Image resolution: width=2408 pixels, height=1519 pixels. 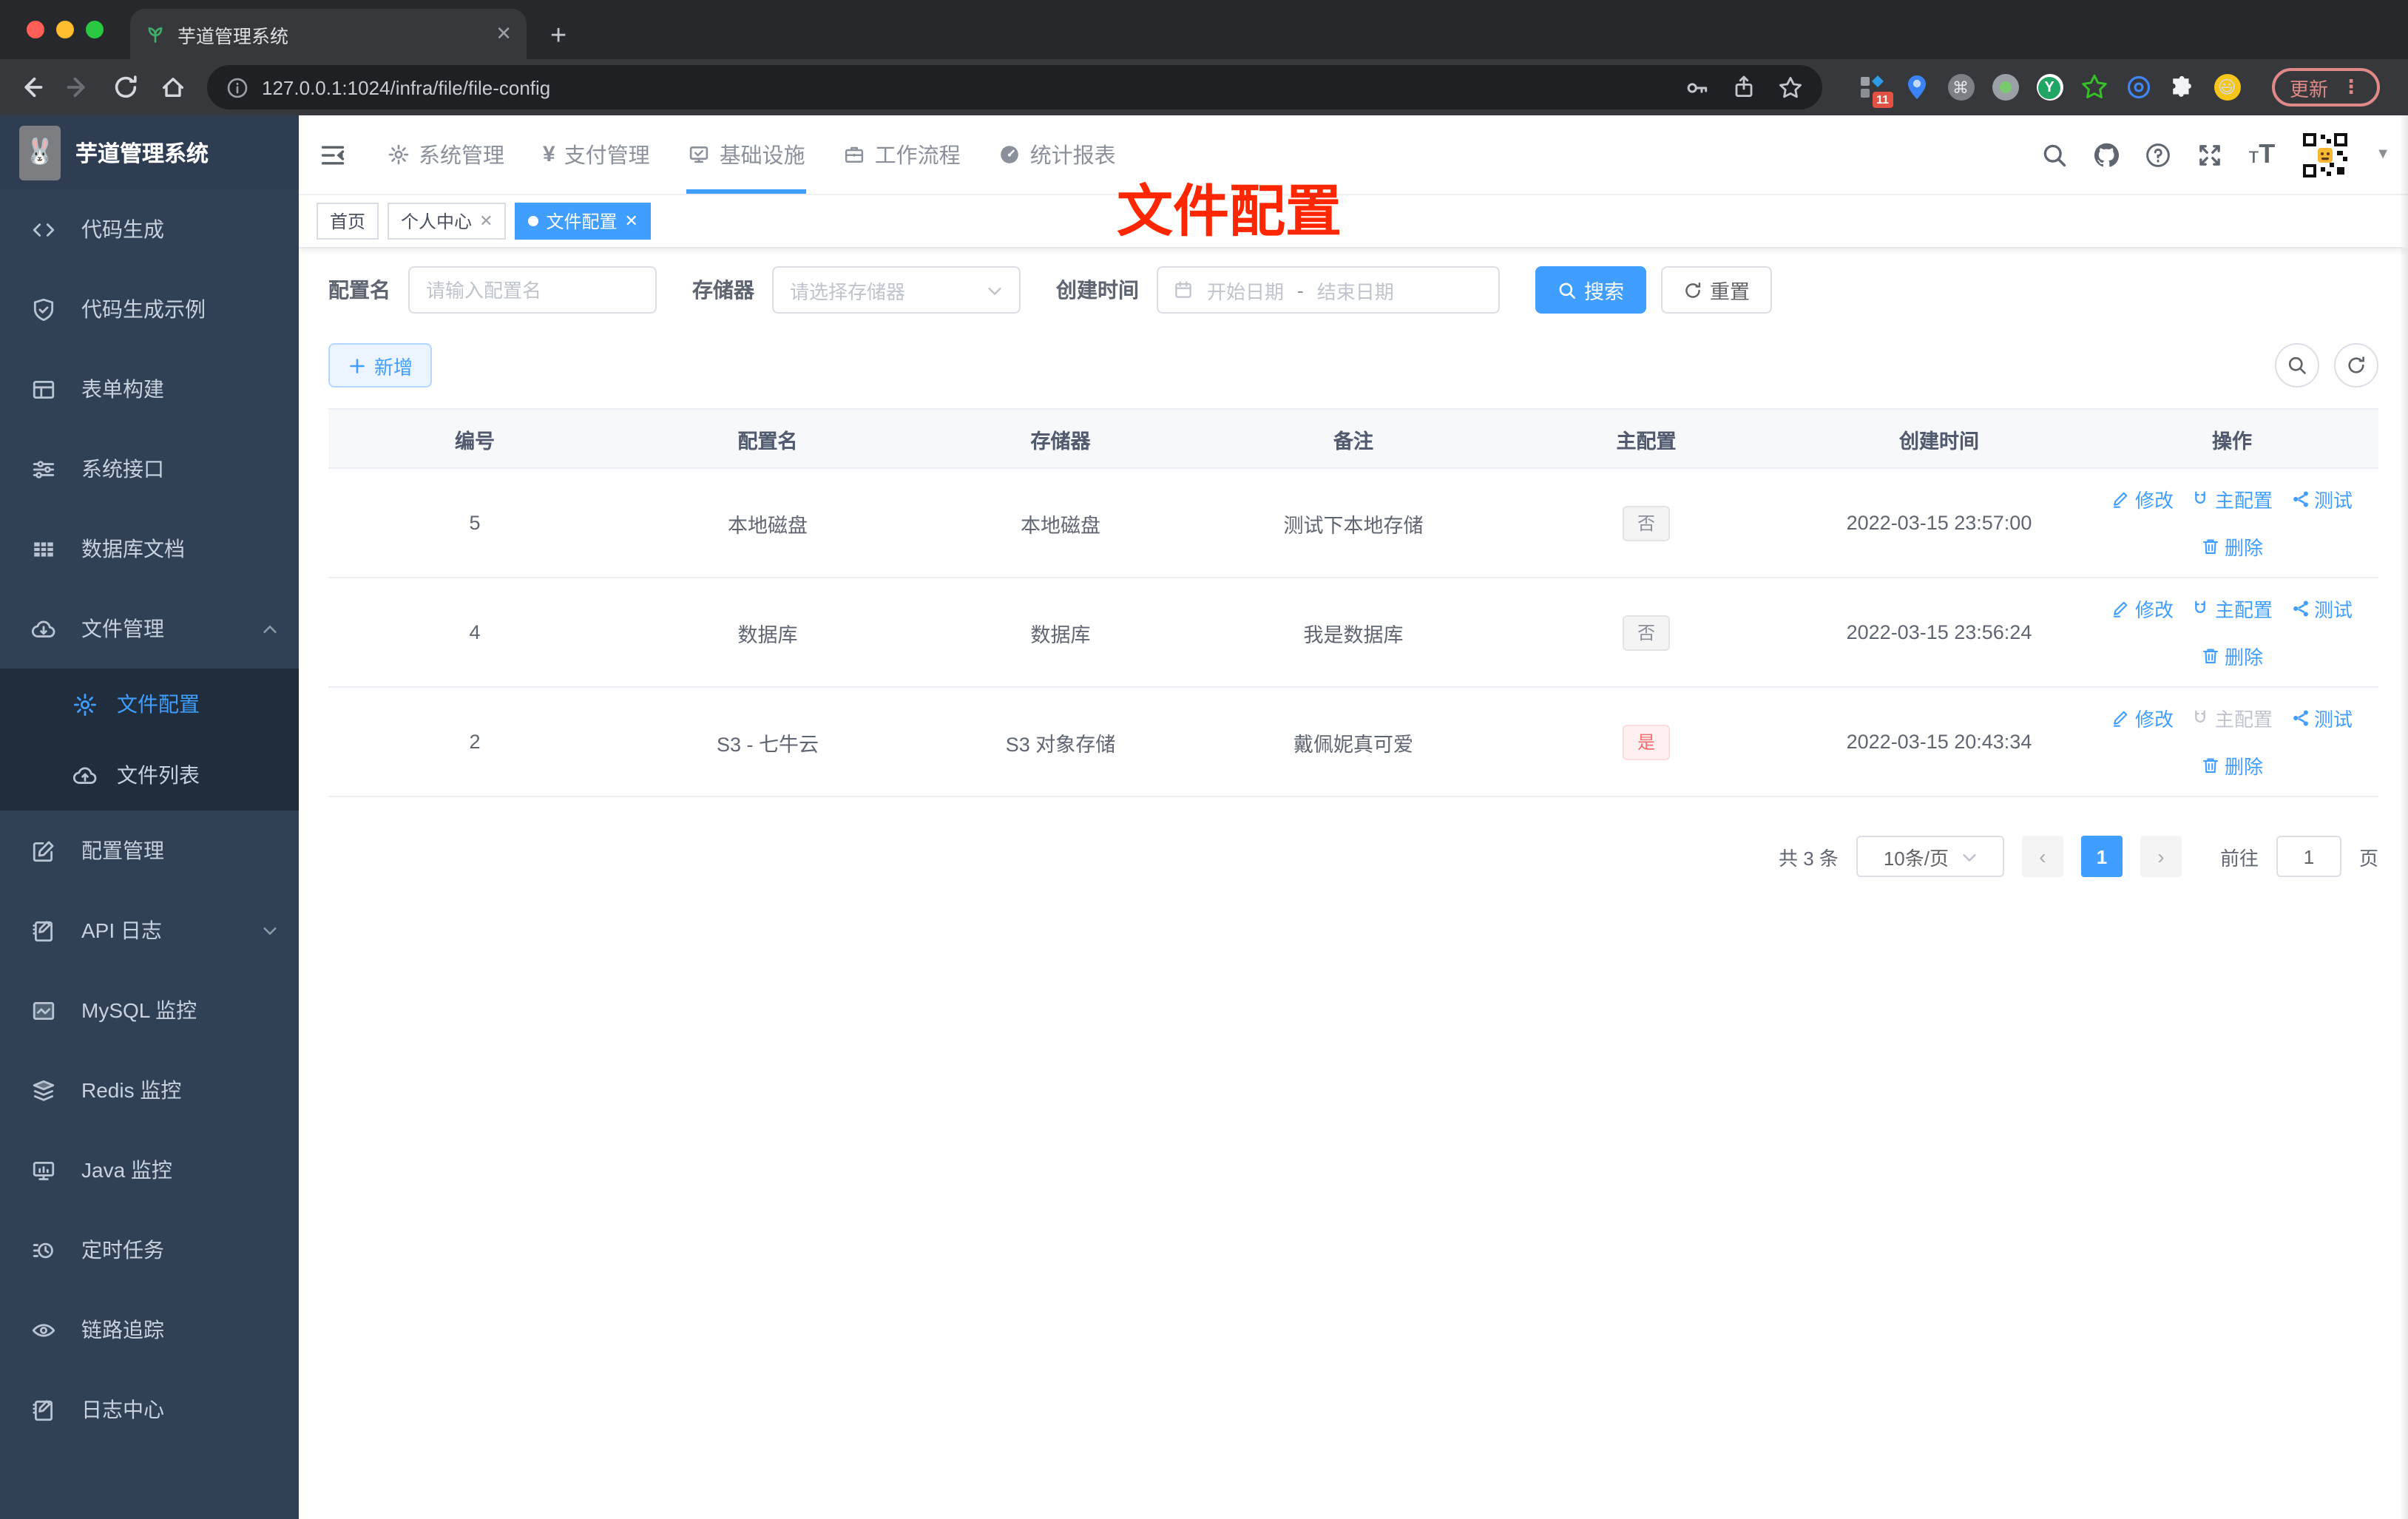 I want to click on browser-tab: 芋道管理系统 ✕, so click(x=328, y=34).